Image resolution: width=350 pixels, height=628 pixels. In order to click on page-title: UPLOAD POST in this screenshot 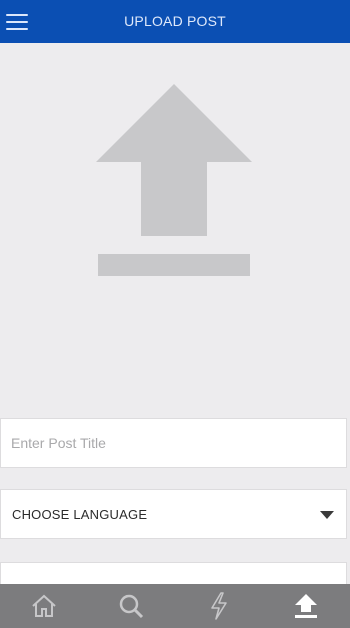, I will do `click(175, 21)`.